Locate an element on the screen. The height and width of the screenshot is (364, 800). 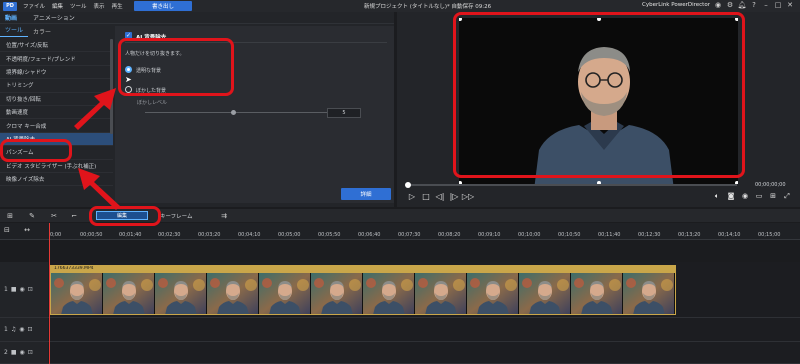
preview-progress-bar is located at coordinates (572, 185).